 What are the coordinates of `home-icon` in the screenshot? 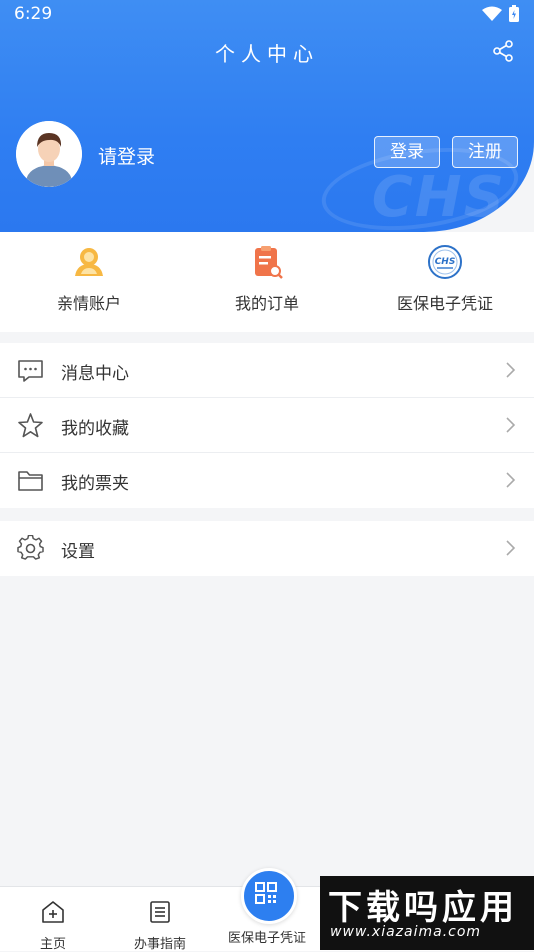 It's located at (53, 912).